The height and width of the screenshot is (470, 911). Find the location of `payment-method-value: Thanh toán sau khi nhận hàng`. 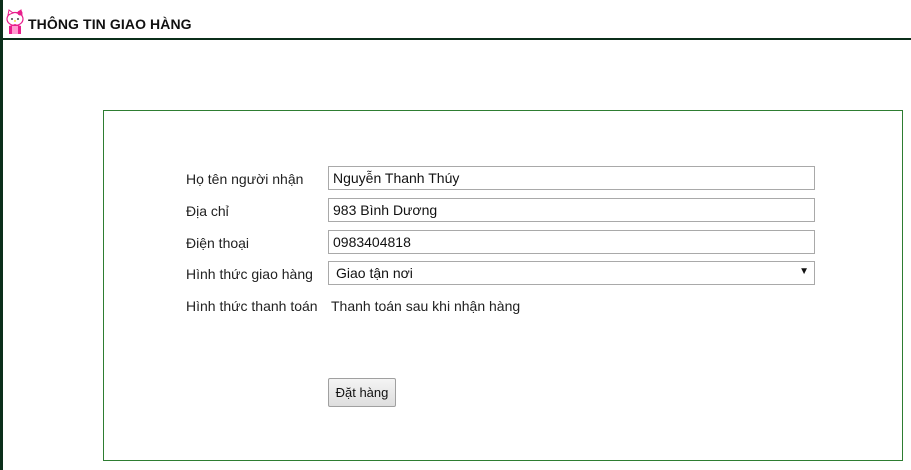

payment-method-value: Thanh toán sau khi nhận hàng is located at coordinates (426, 306).